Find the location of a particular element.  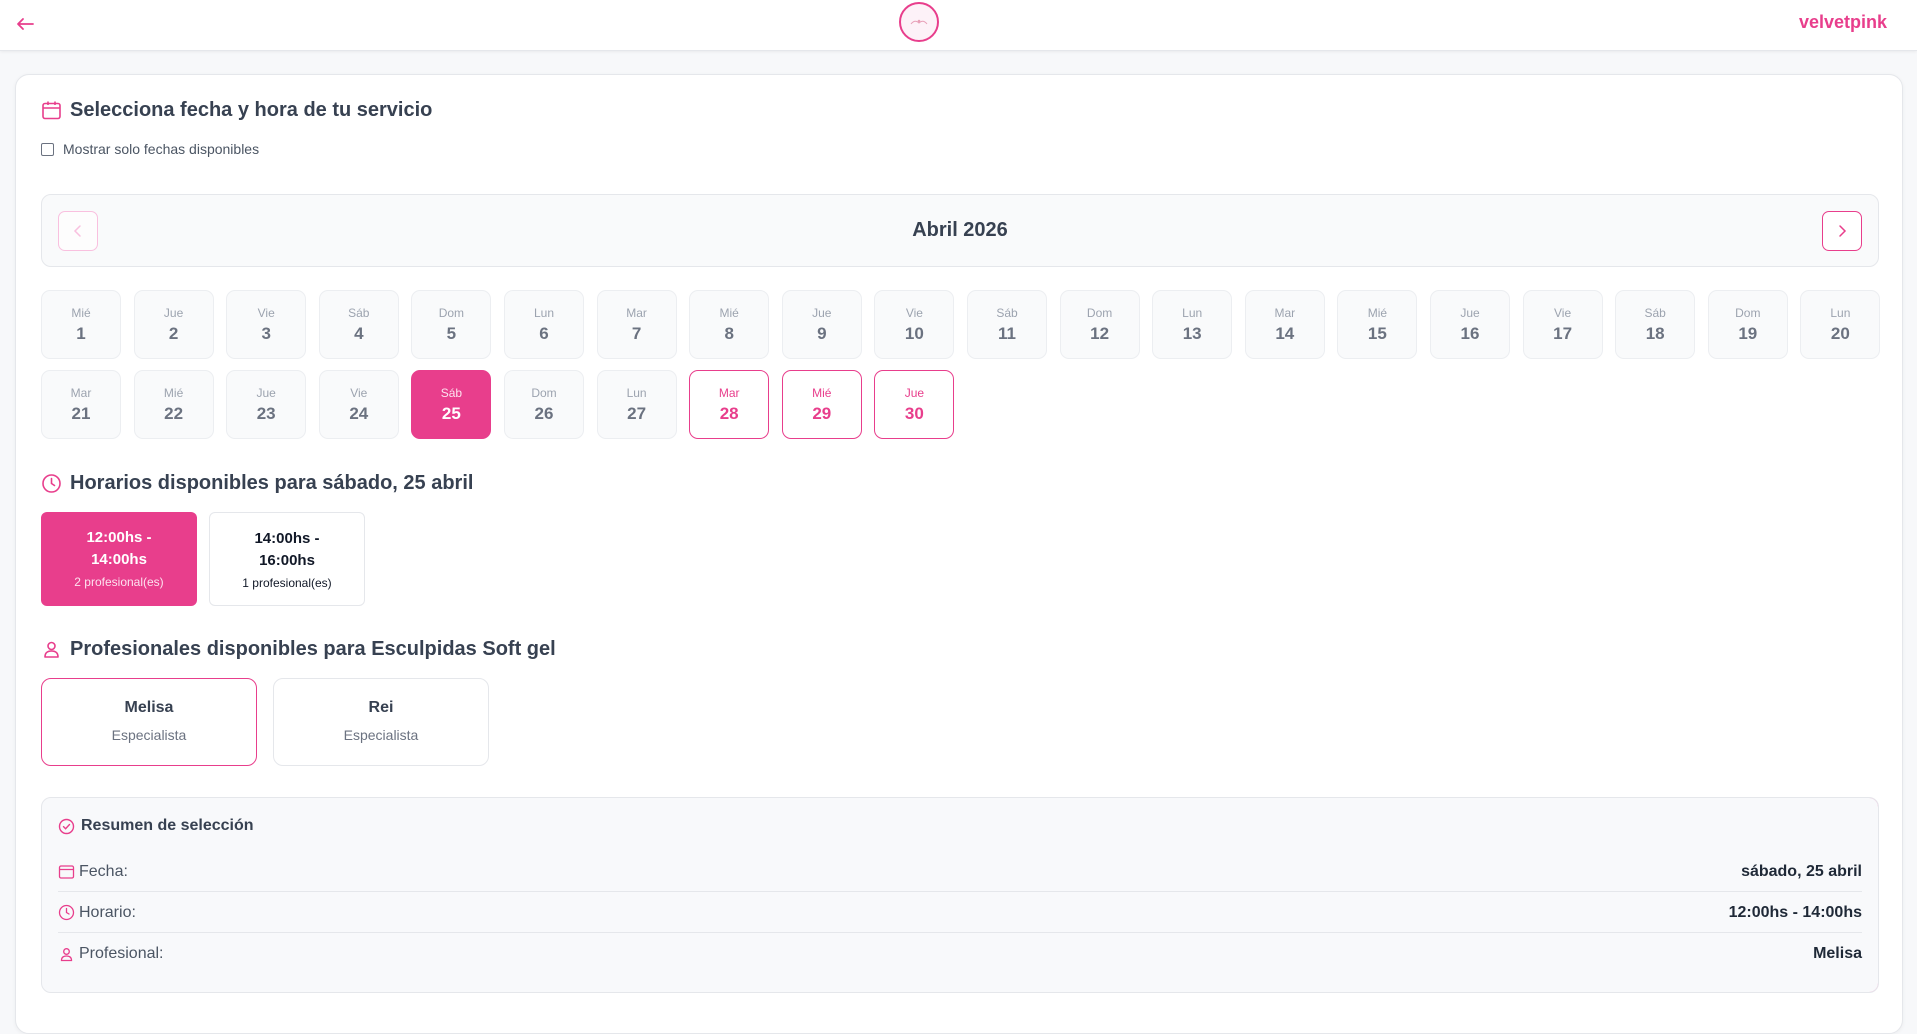

day-cell: Lun 20 is located at coordinates (1840, 324).